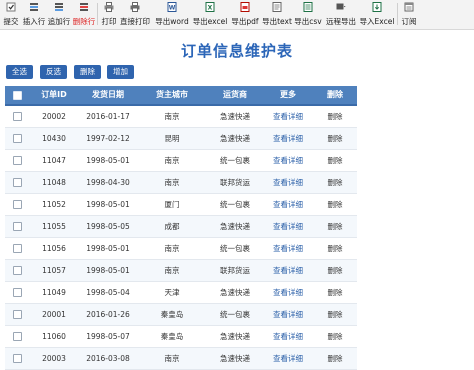 Image resolution: width=474 pixels, height=370 pixels. Describe the element at coordinates (181, 271) in the screenshot. I see `table-row: 11057 1998-05-01 南京 联邦货运 查看详细 删除` at that location.